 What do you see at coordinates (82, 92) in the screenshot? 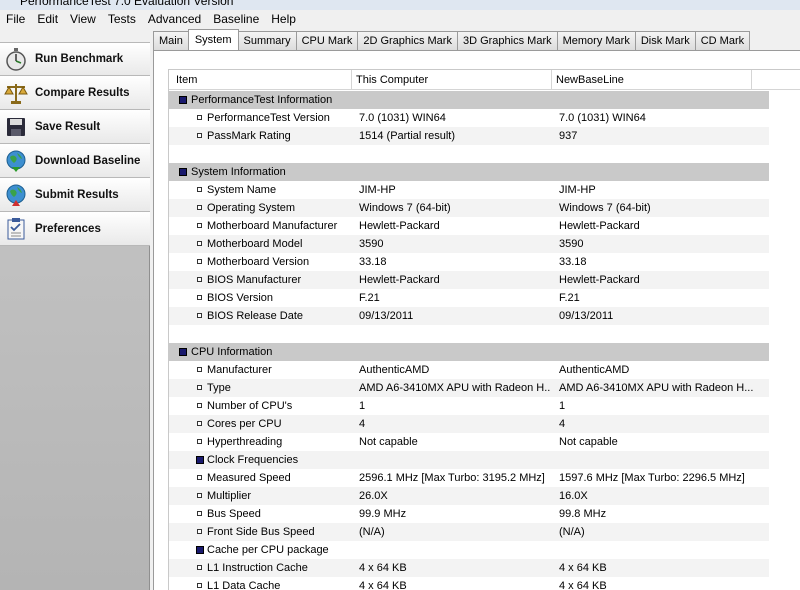
I see `compare-results-label: Compare Results` at bounding box center [82, 92].